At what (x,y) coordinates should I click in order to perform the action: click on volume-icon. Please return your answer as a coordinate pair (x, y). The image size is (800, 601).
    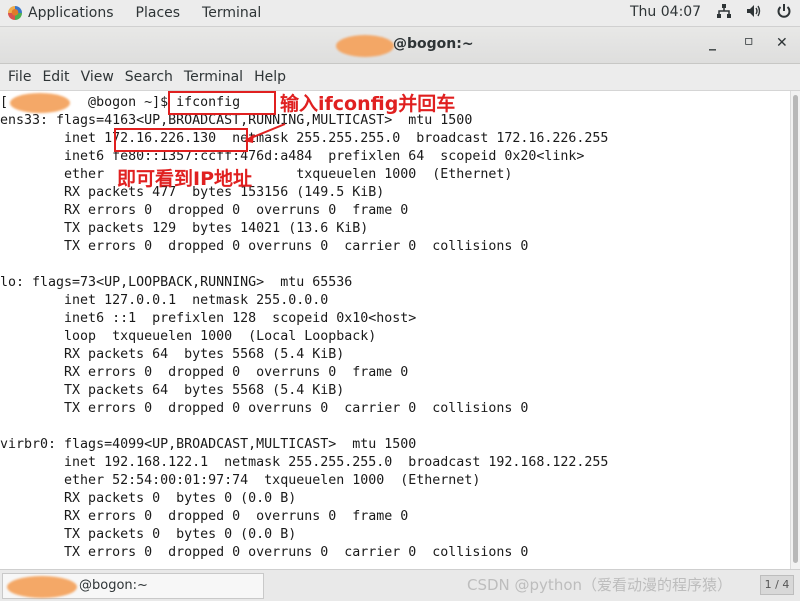
    Looking at the image, I should click on (754, 11).